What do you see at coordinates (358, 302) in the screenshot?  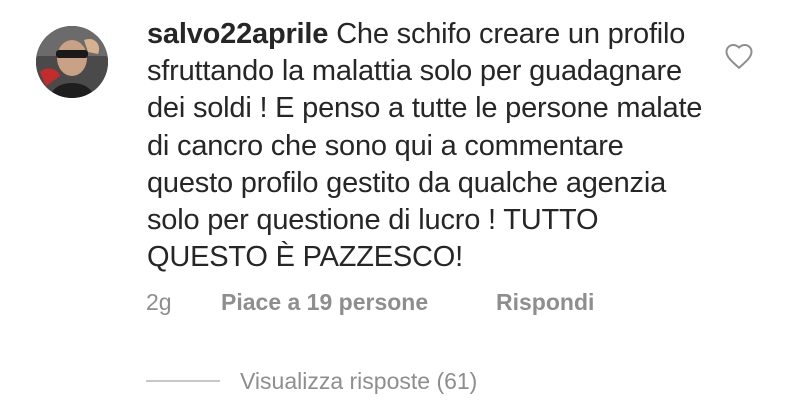 I see `likes-count-link: Piace a 19 persone` at bounding box center [358, 302].